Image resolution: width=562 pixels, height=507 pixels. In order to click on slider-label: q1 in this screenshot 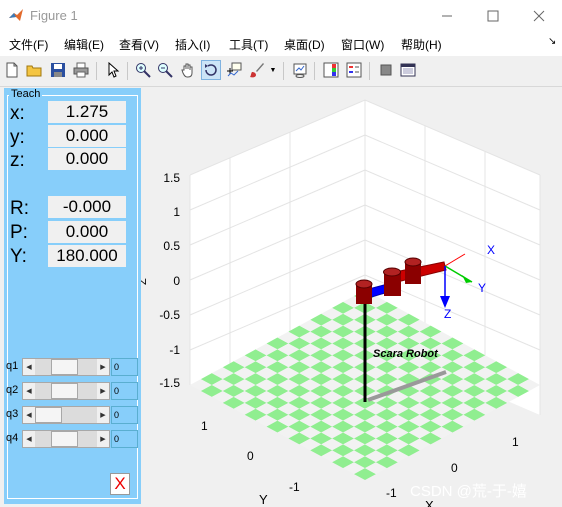, I will do `click(12, 366)`.